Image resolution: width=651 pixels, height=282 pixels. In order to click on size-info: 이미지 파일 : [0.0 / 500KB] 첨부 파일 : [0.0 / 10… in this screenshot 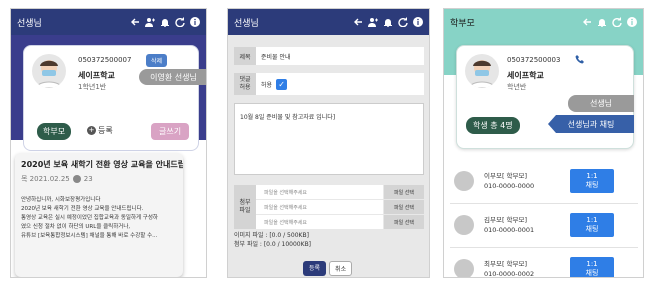, I will do `click(272, 240)`.